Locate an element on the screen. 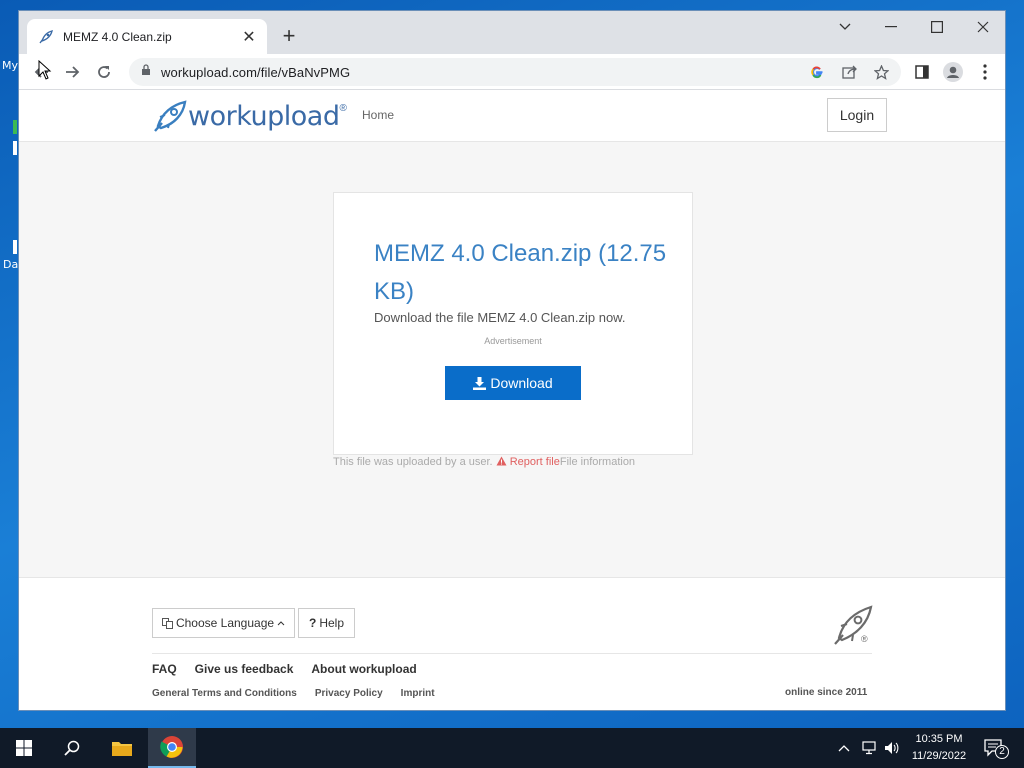 This screenshot has height=768, width=1024. browser-tab: MEMZ 4.0 Clean.zip ✕ is located at coordinates (147, 36).